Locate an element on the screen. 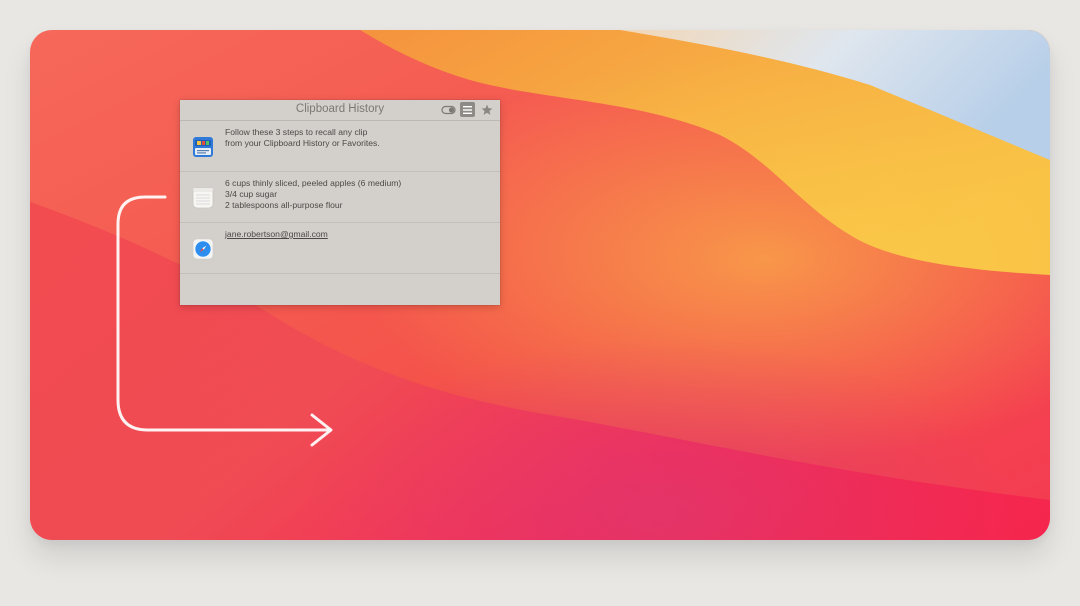  clip-line: 3/4 cup sugar is located at coordinates (251, 194).